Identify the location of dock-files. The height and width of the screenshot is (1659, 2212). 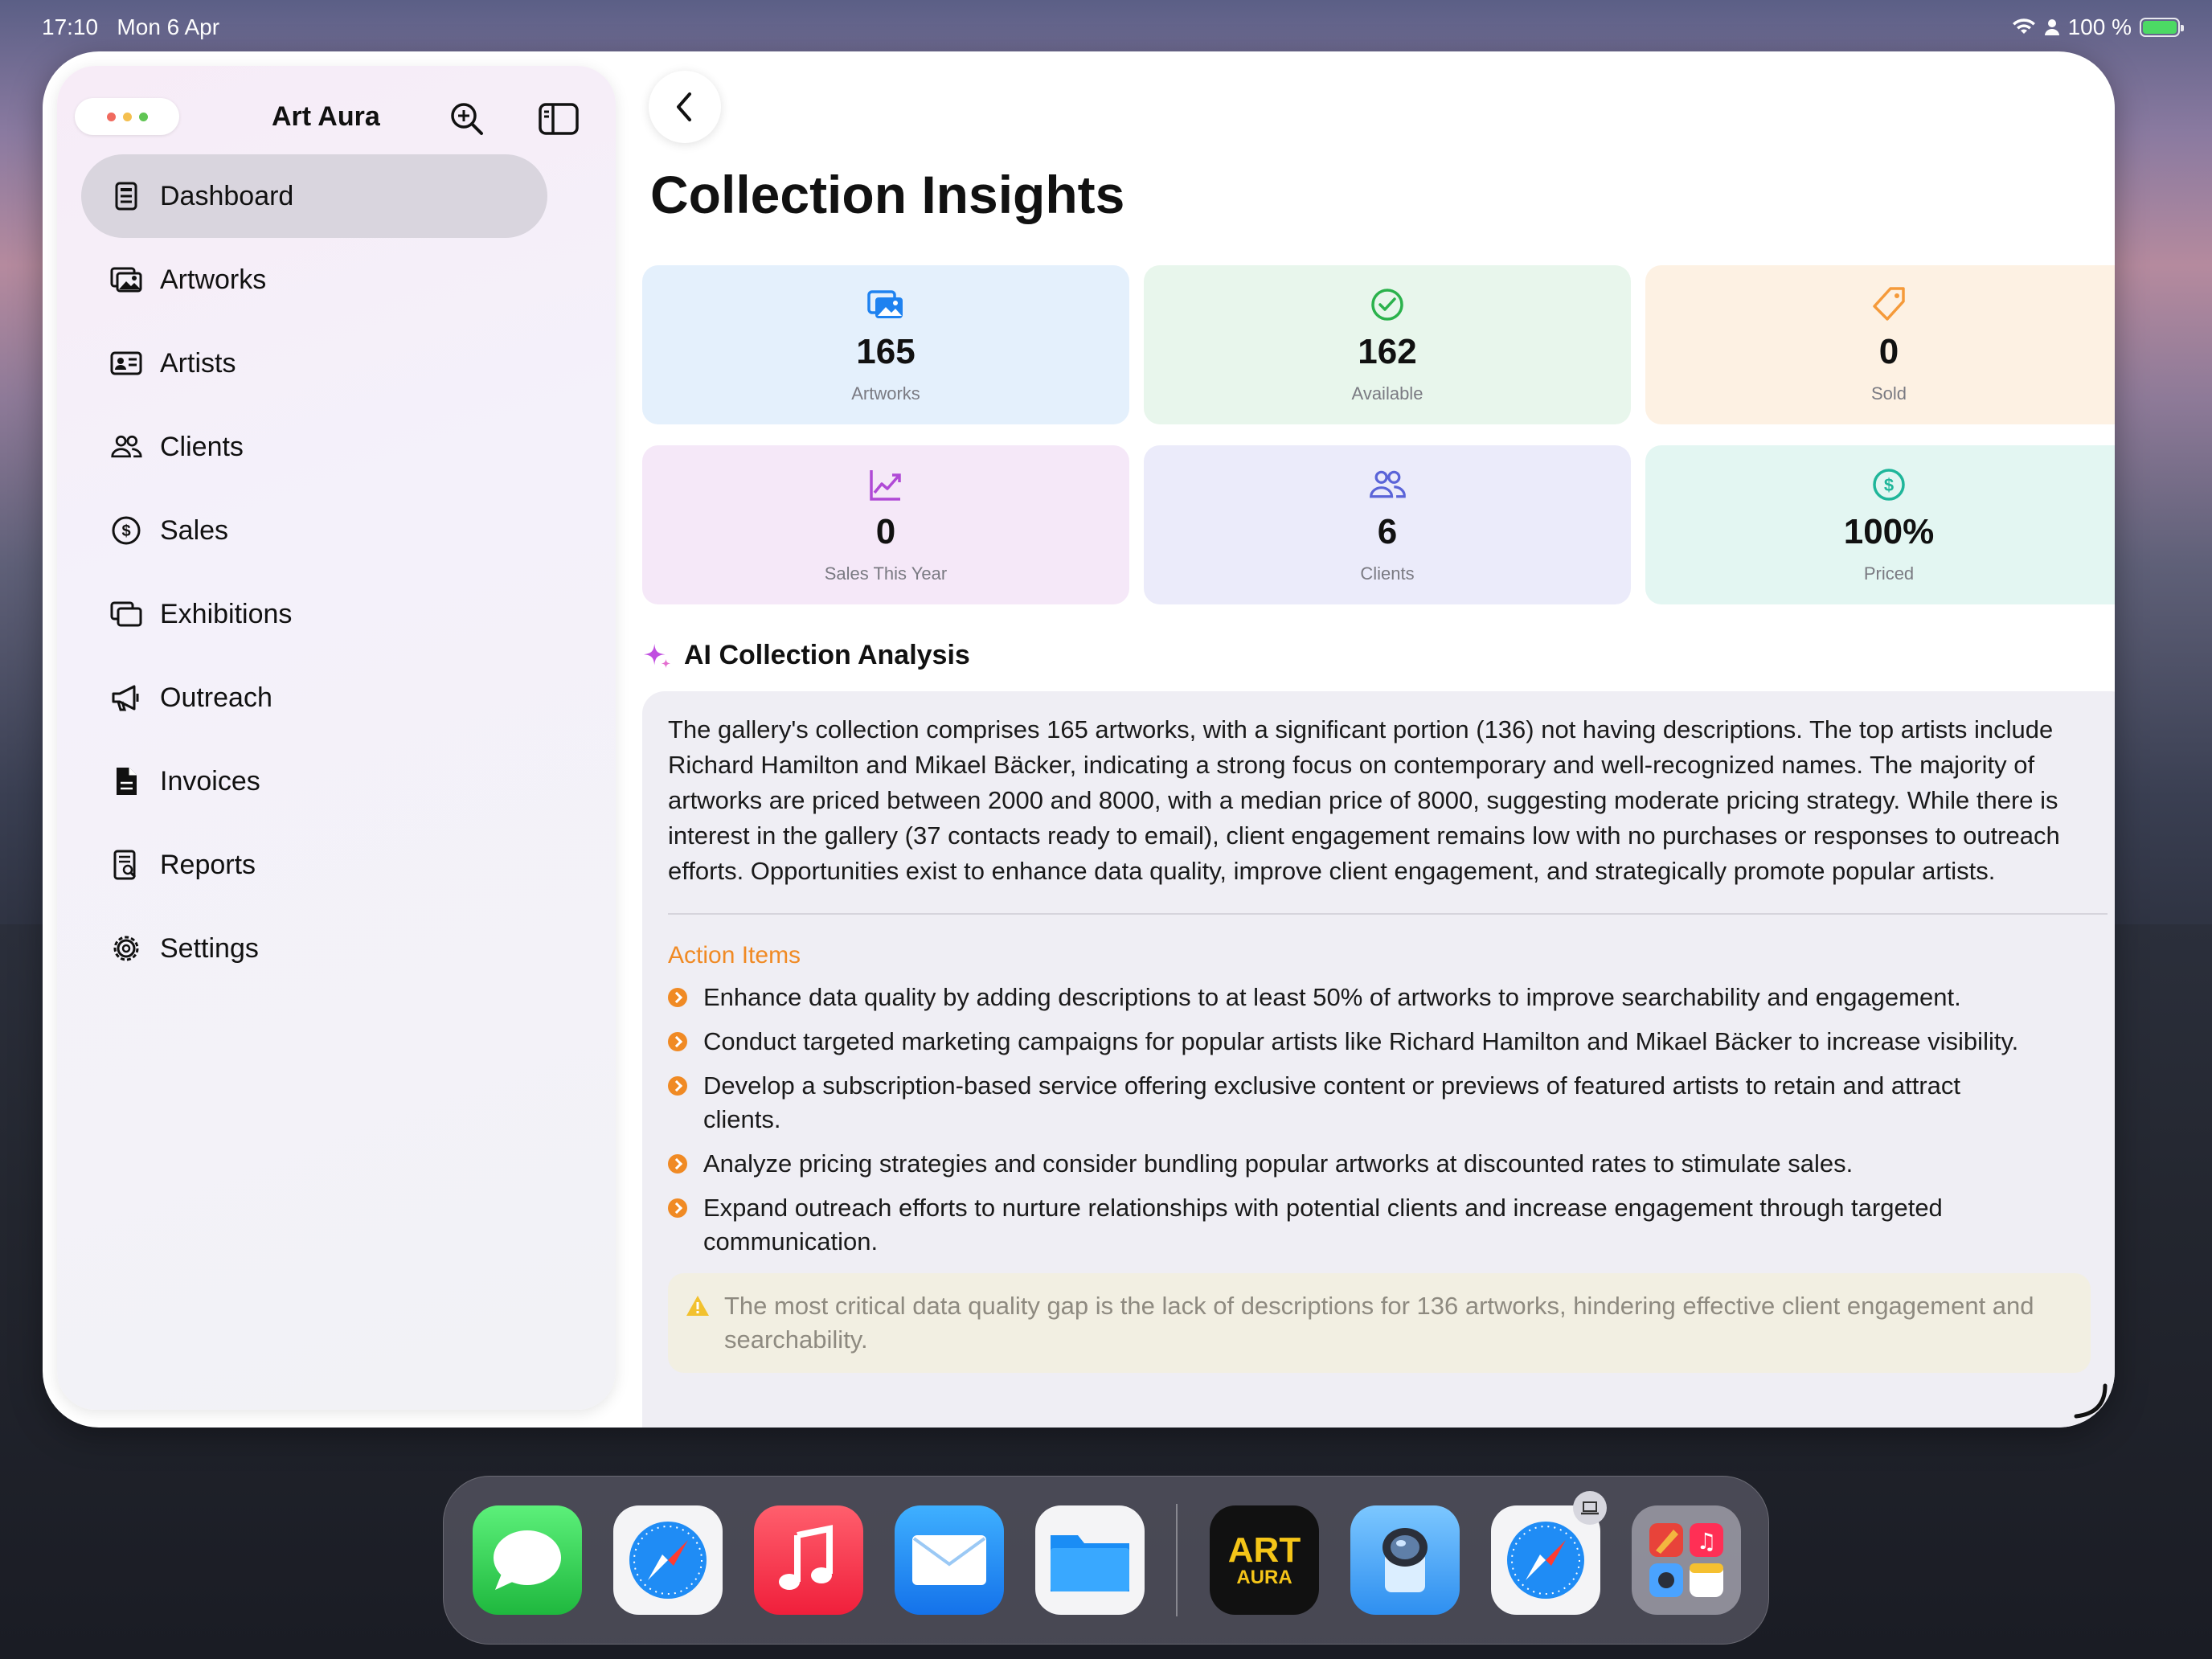
(1090, 1560).